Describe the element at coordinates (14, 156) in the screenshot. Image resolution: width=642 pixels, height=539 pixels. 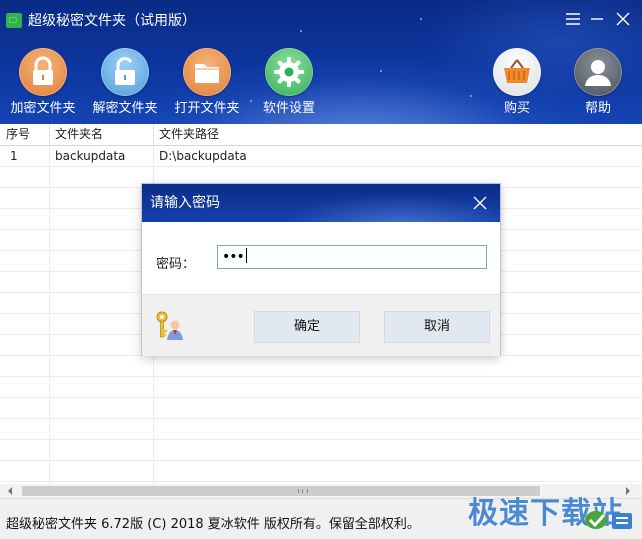
I see `row-index: 1` at that location.